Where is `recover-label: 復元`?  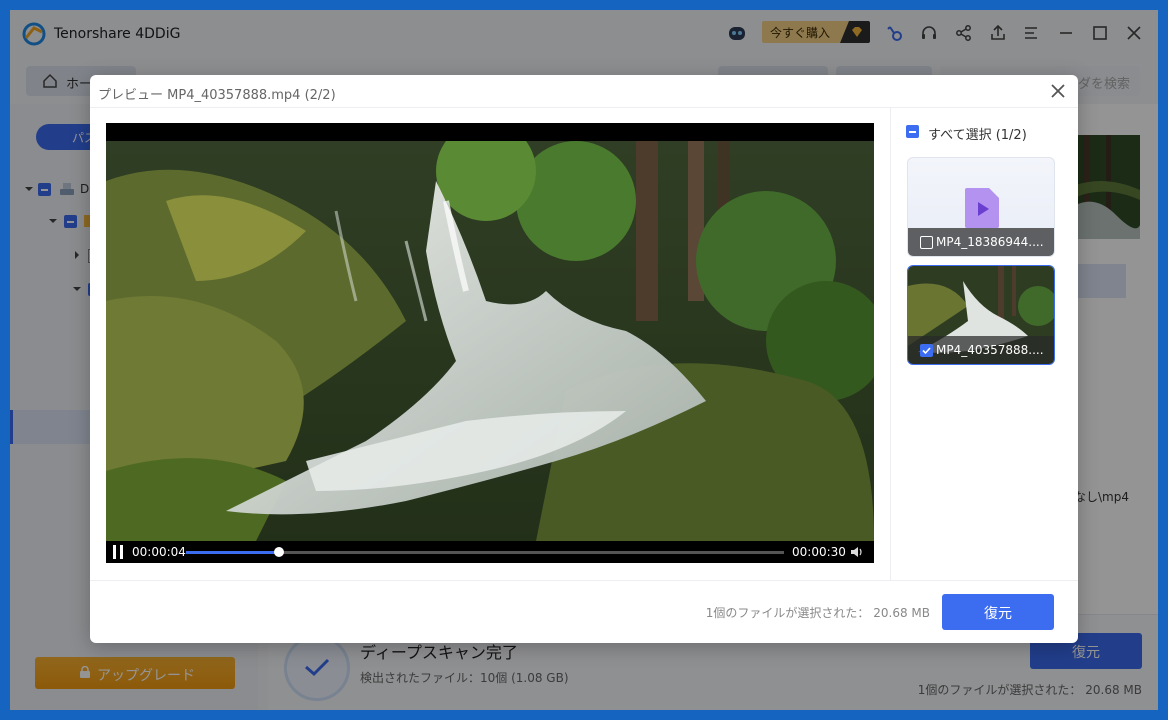 recover-label: 復元 is located at coordinates (998, 614).